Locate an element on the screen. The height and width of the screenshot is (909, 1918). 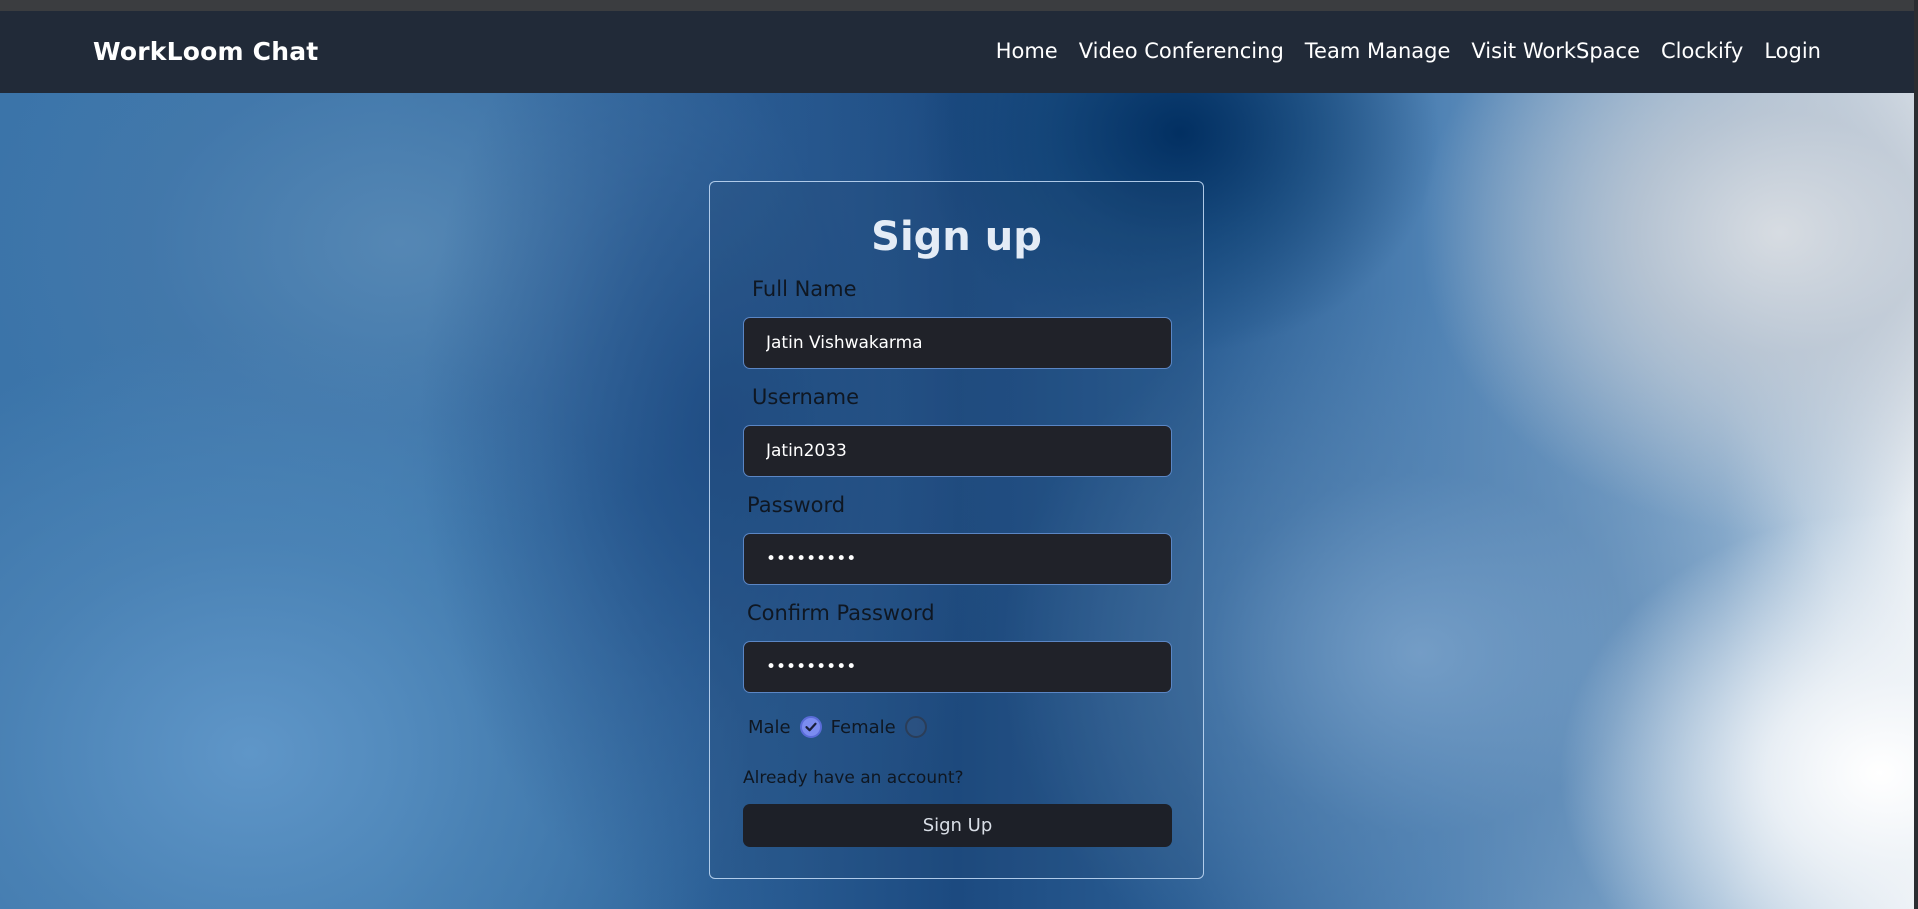
gender-row: Male Female is located at coordinates (837, 727).